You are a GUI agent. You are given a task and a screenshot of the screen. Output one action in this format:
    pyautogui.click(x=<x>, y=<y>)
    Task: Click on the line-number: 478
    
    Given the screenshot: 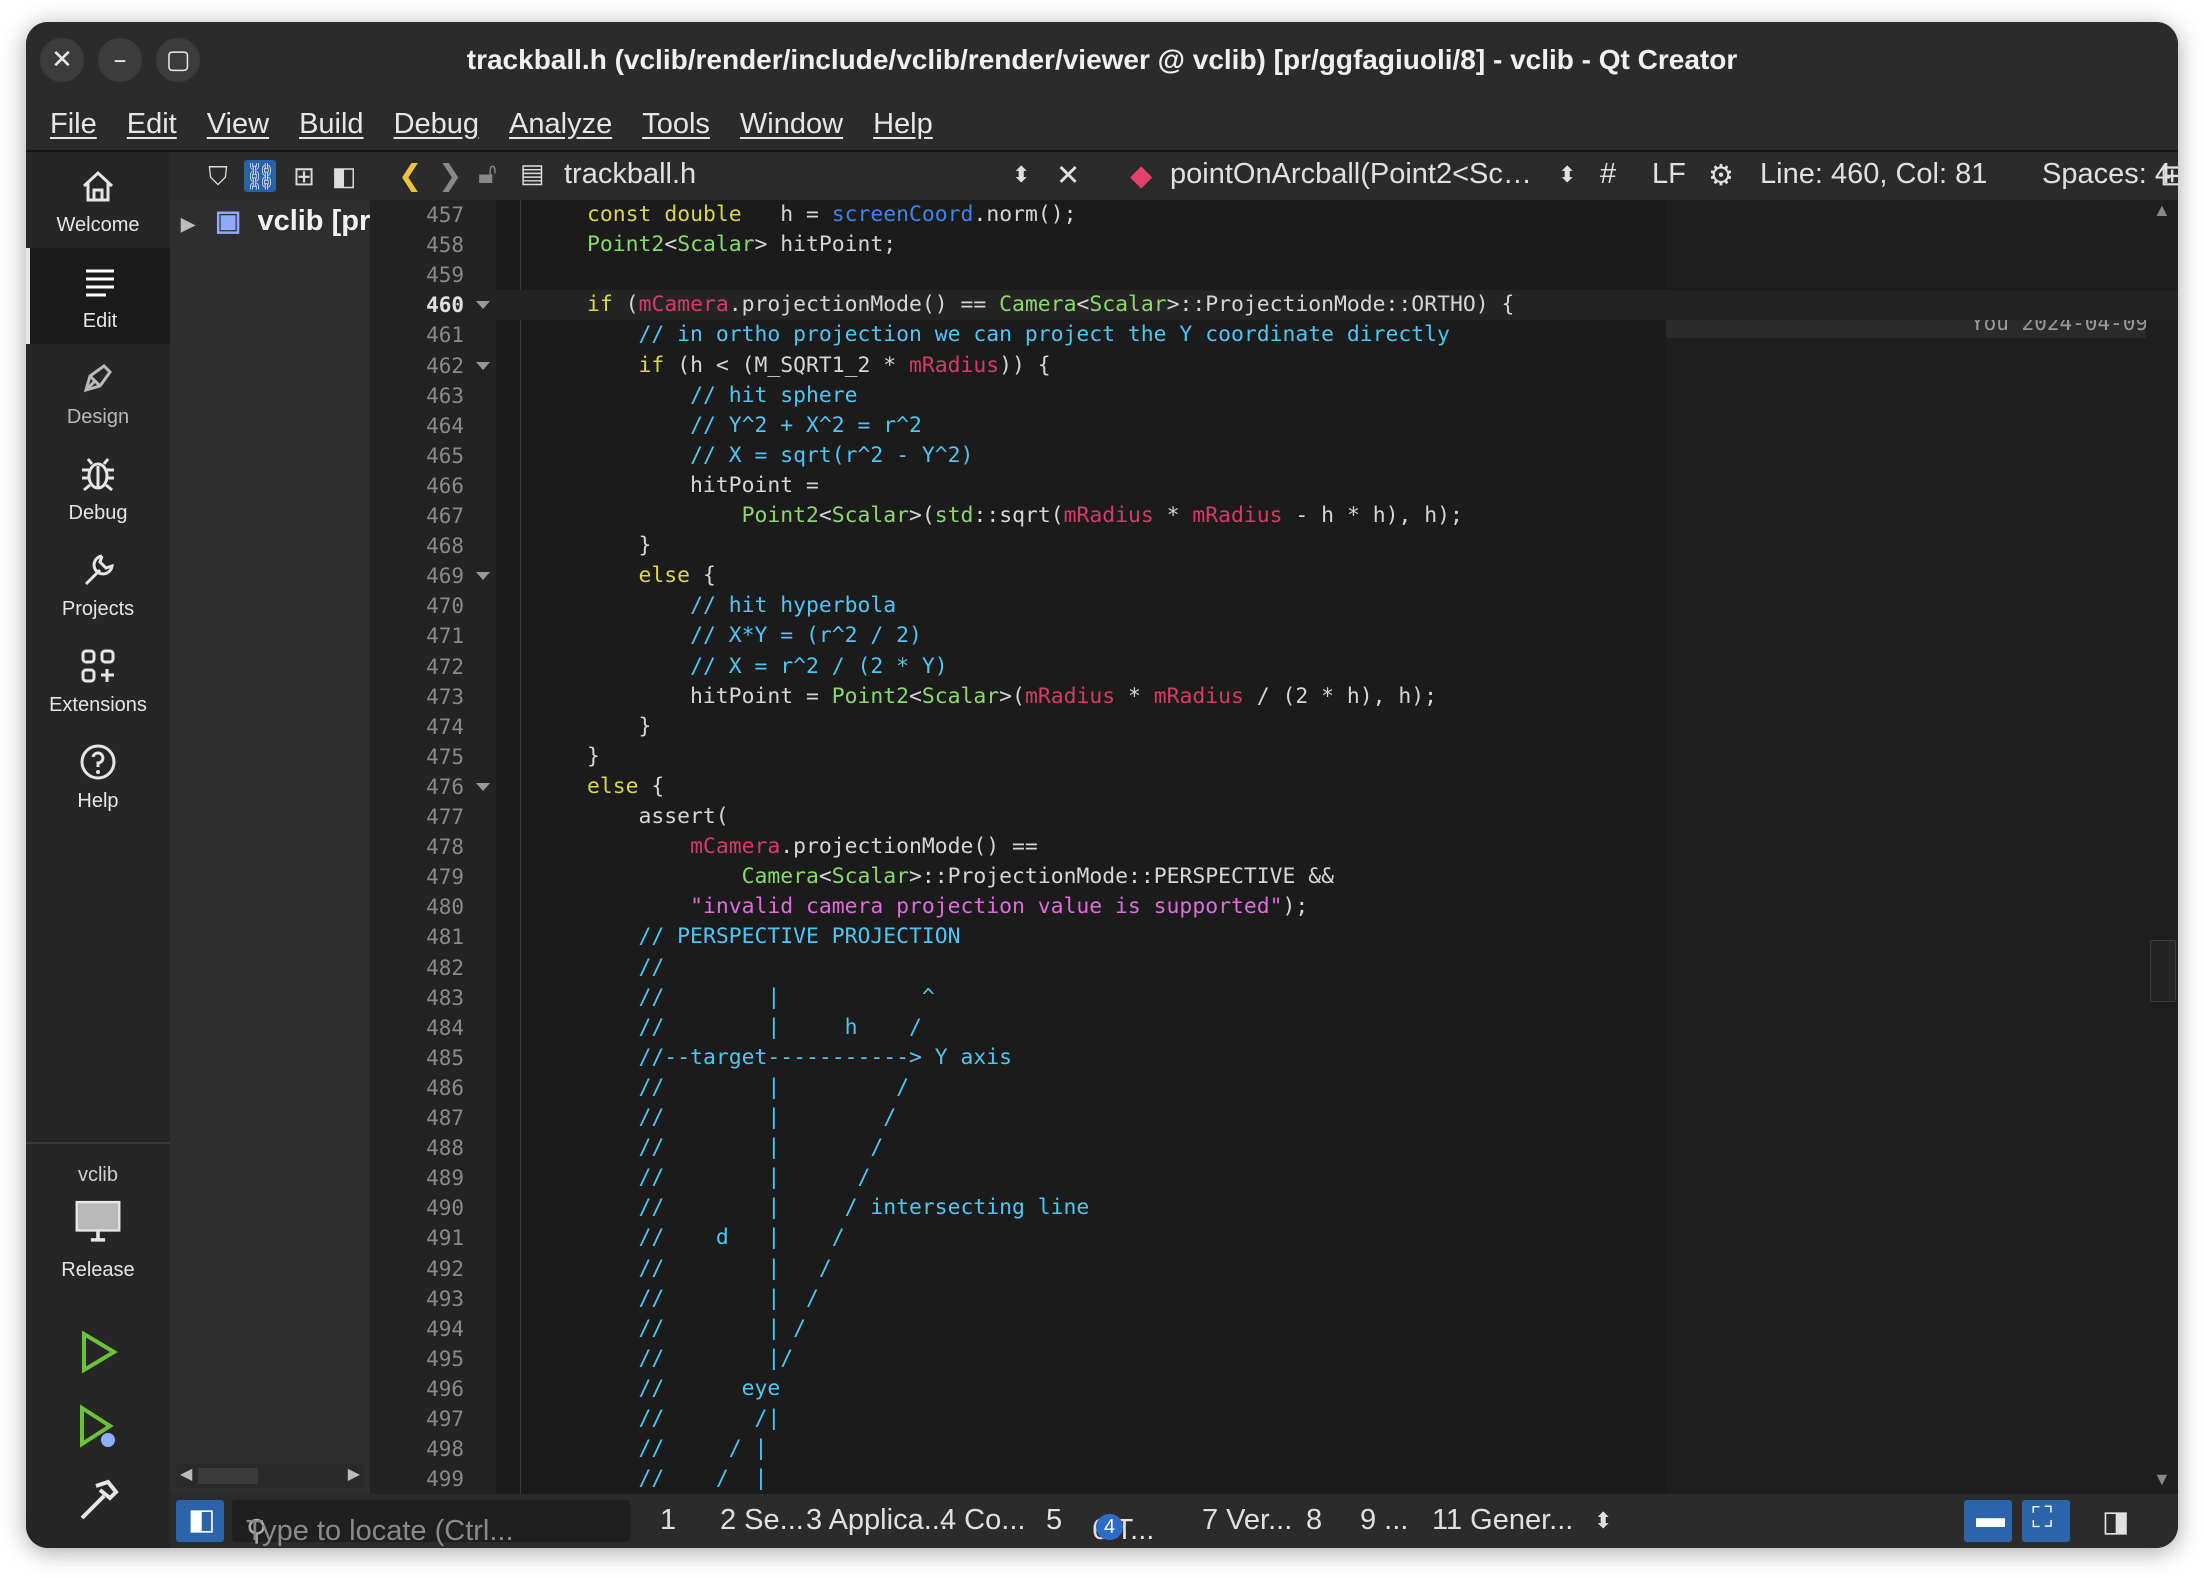 What is the action you would take?
    pyautogui.click(x=417, y=847)
    